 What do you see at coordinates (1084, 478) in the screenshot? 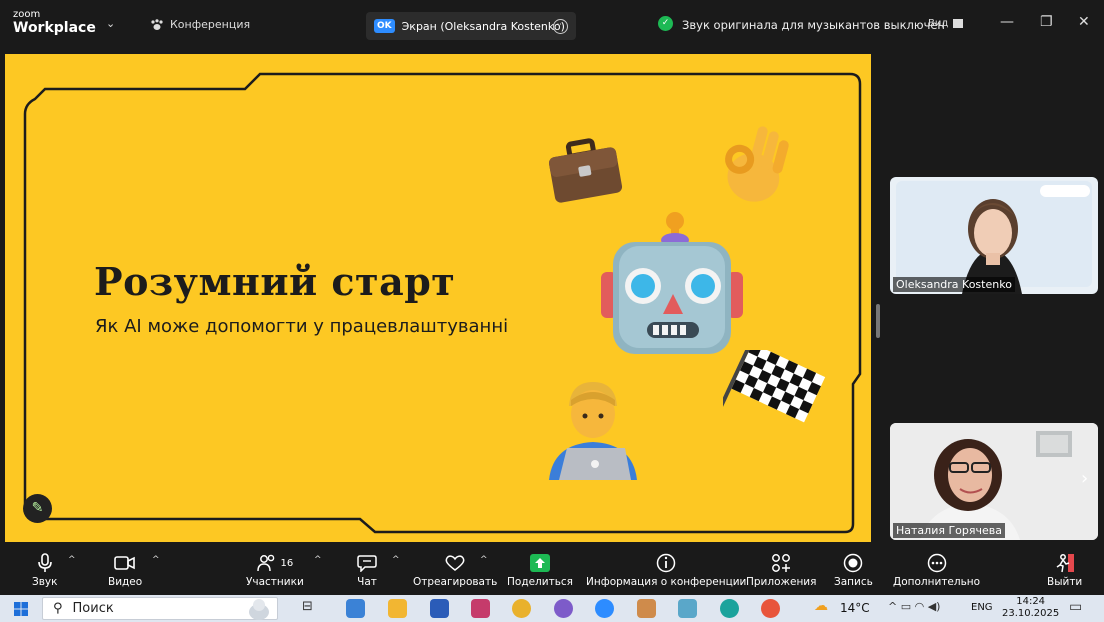
I see `chevron-right-icon: ›` at bounding box center [1084, 478].